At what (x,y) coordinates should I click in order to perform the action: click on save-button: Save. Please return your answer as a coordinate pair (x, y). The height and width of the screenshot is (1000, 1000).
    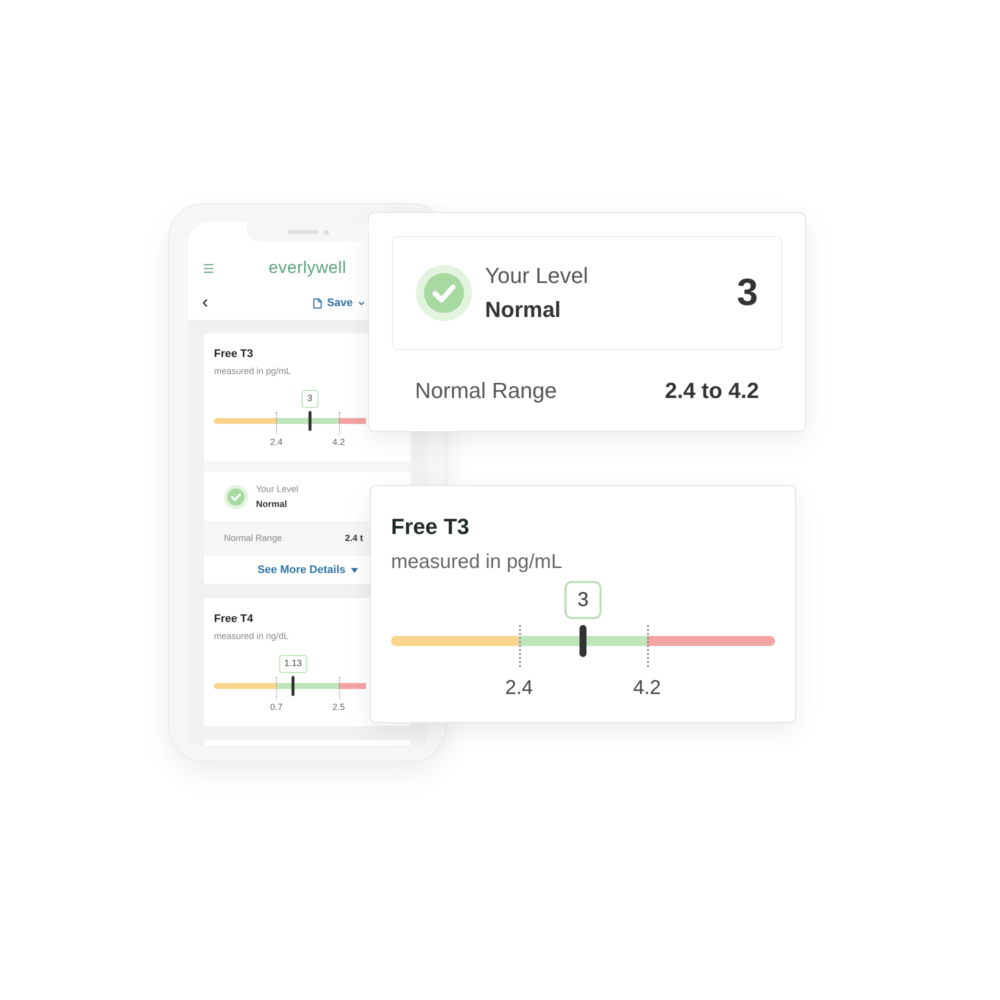
    Looking at the image, I should click on (339, 303).